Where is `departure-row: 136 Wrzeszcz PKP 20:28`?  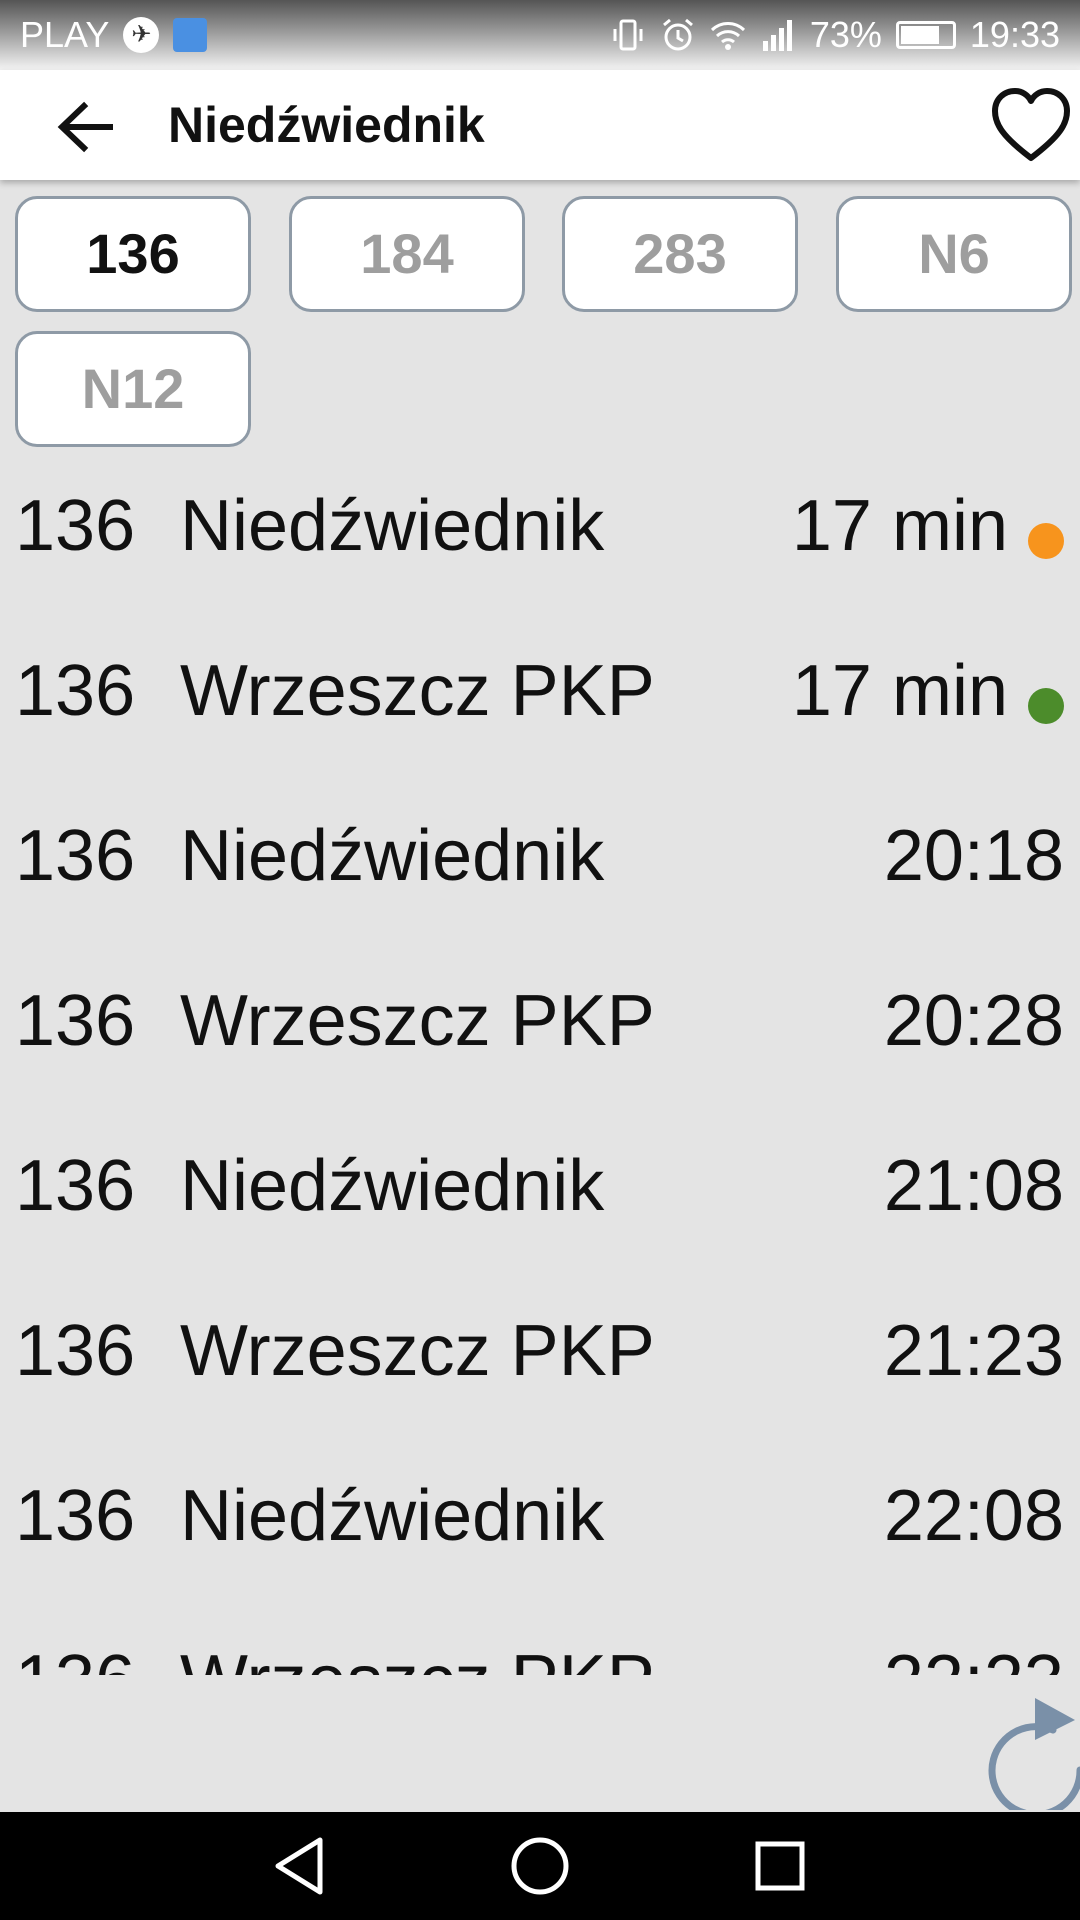
departure-row: 136 Wrzeszcz PKP 20:28 is located at coordinates (540, 1022).